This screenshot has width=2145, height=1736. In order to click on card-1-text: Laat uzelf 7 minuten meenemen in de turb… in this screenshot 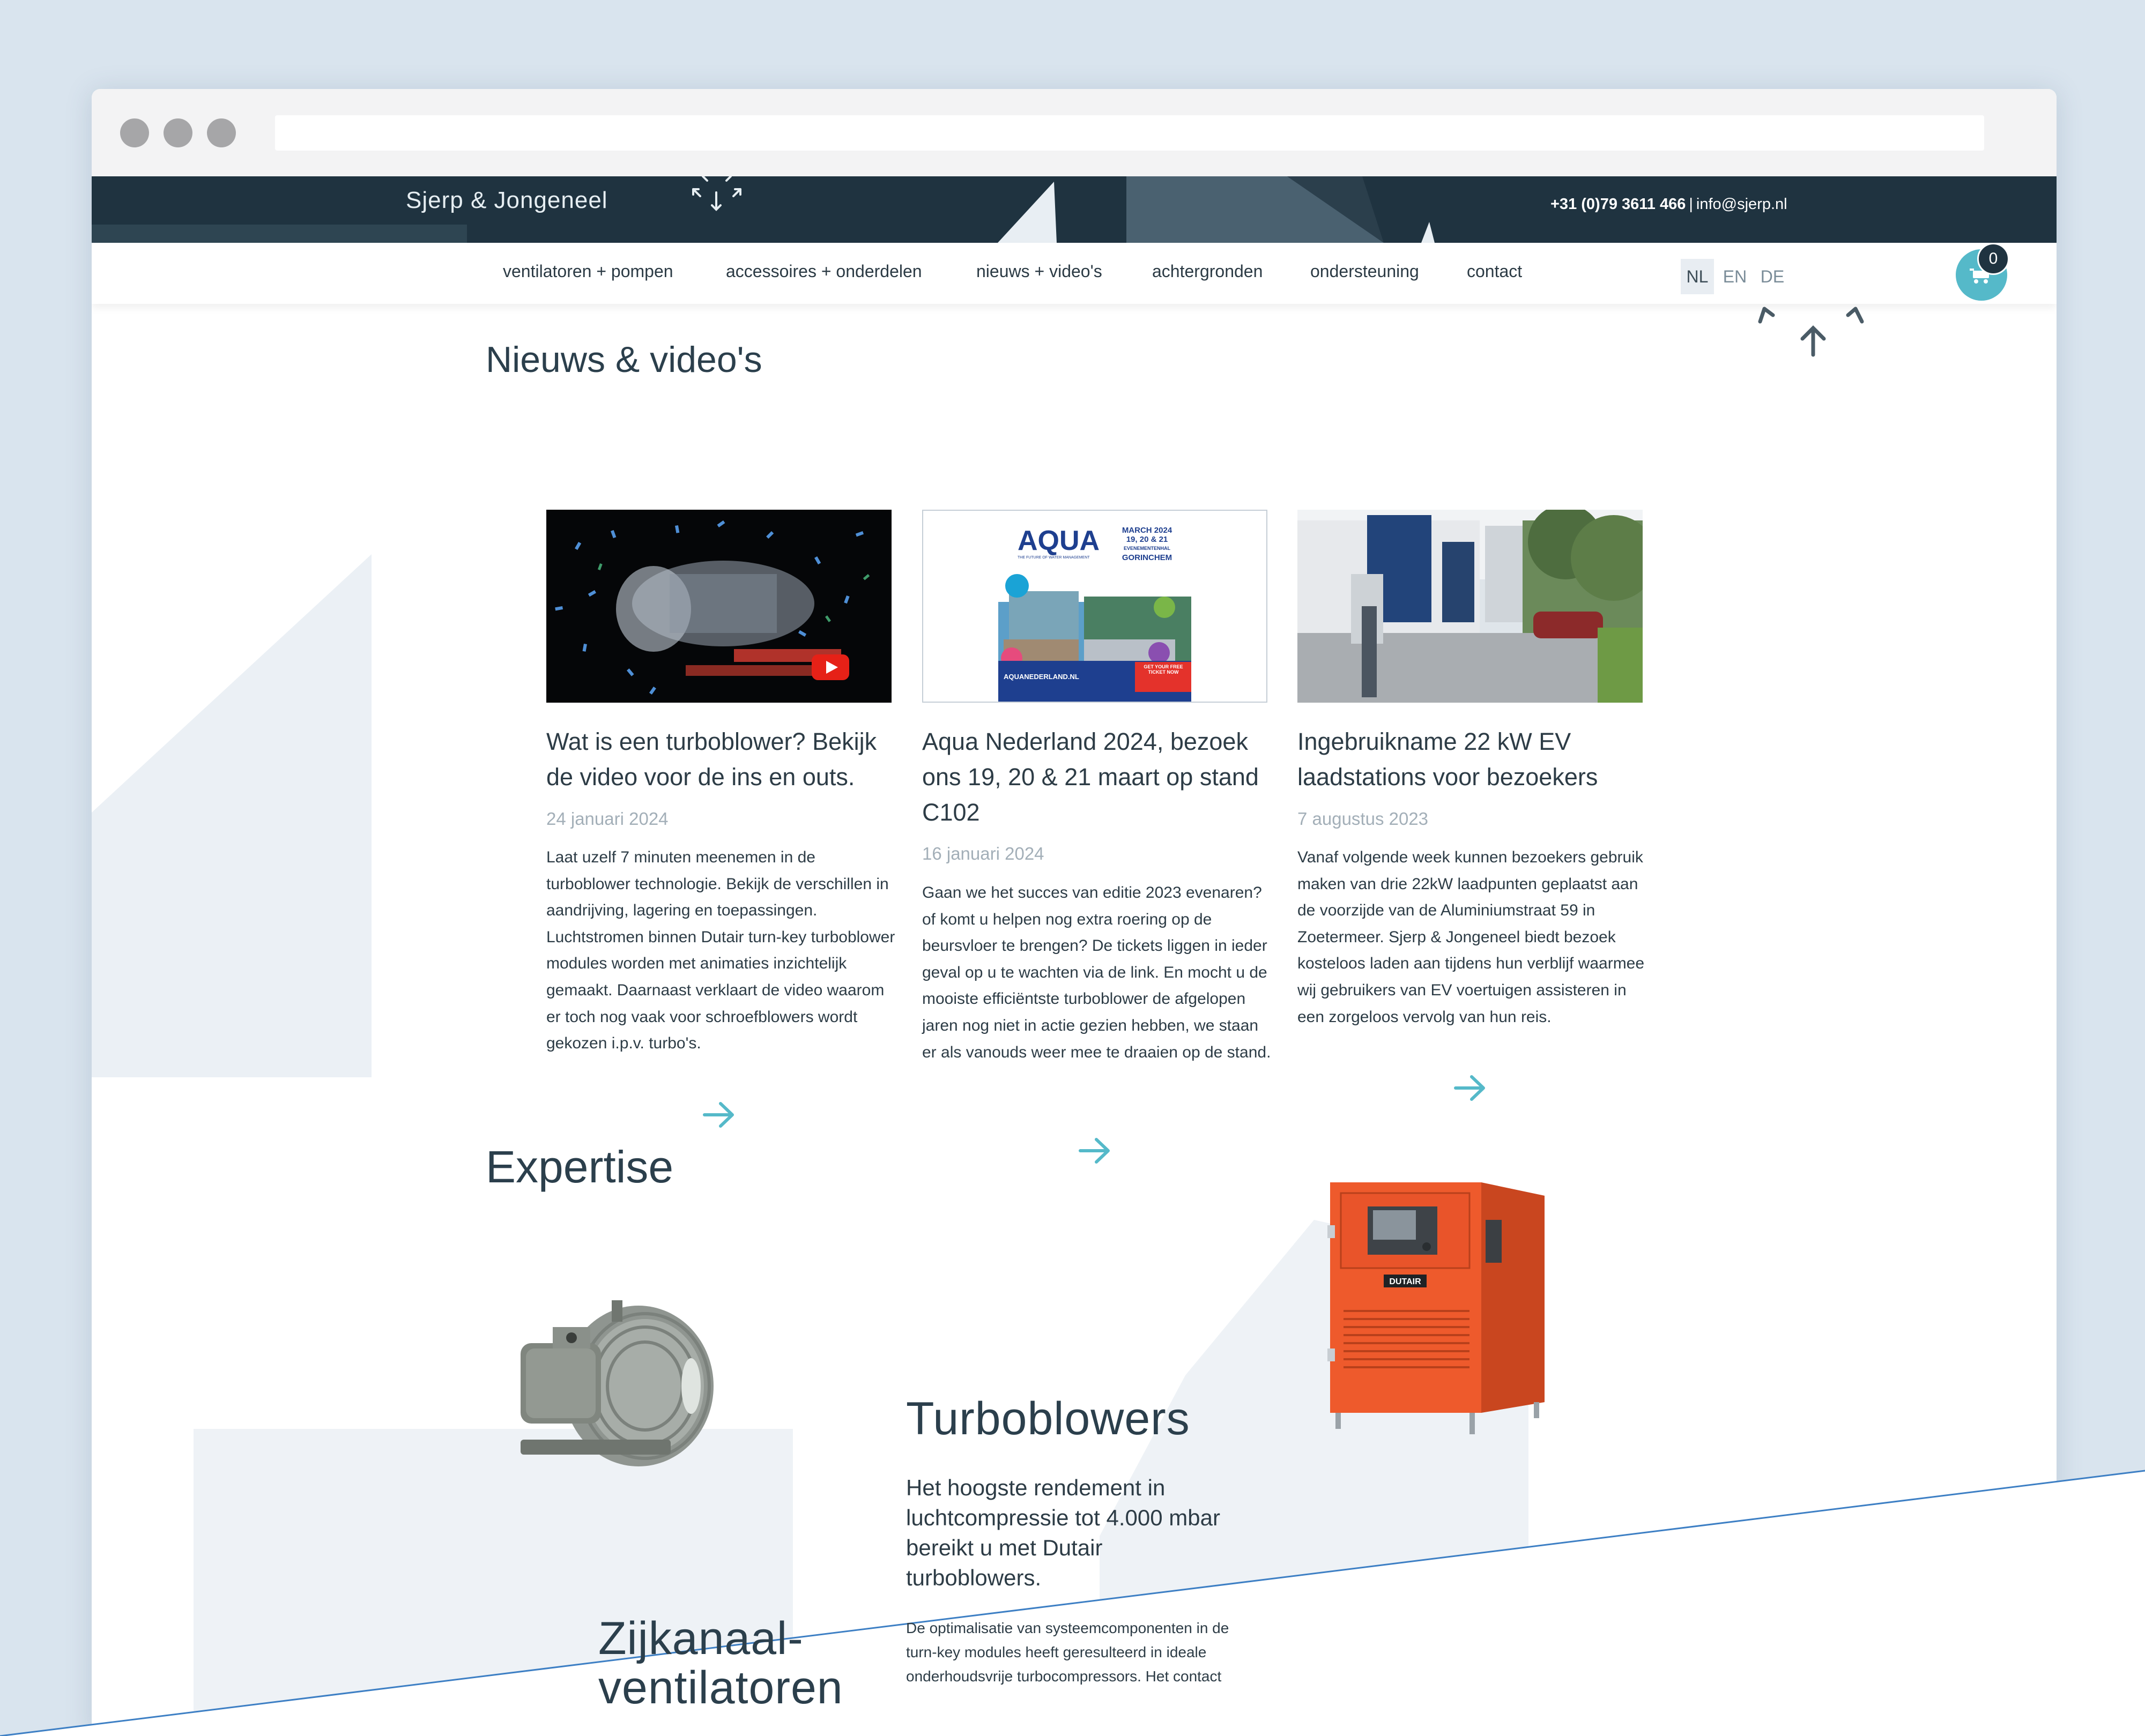, I will do `click(720, 950)`.